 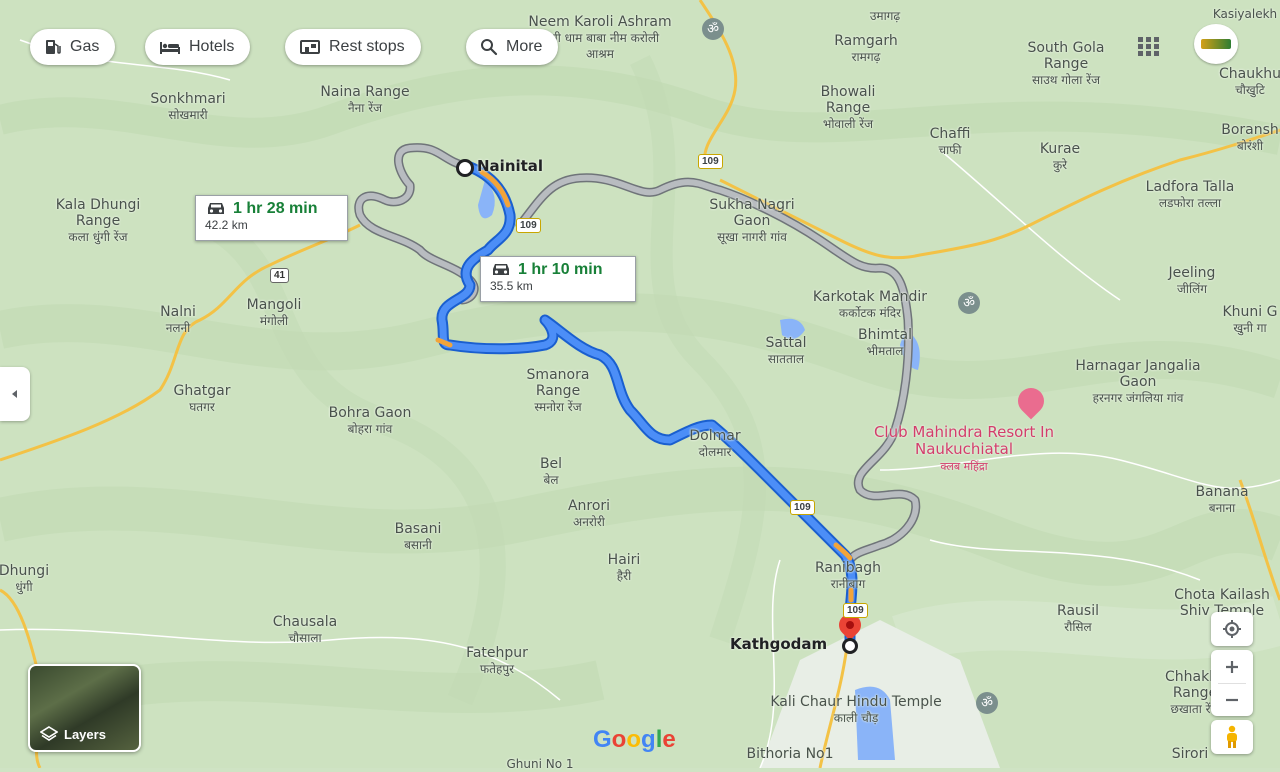 I want to click on origin-marker, so click(x=465, y=168).